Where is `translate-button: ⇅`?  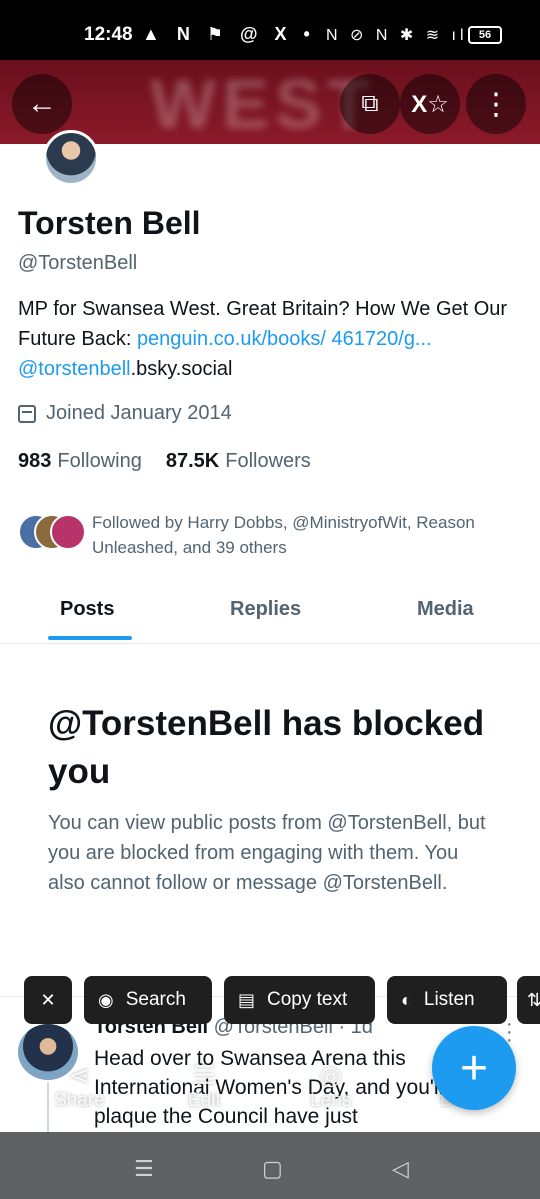
translate-button: ⇅ is located at coordinates (528, 1000).